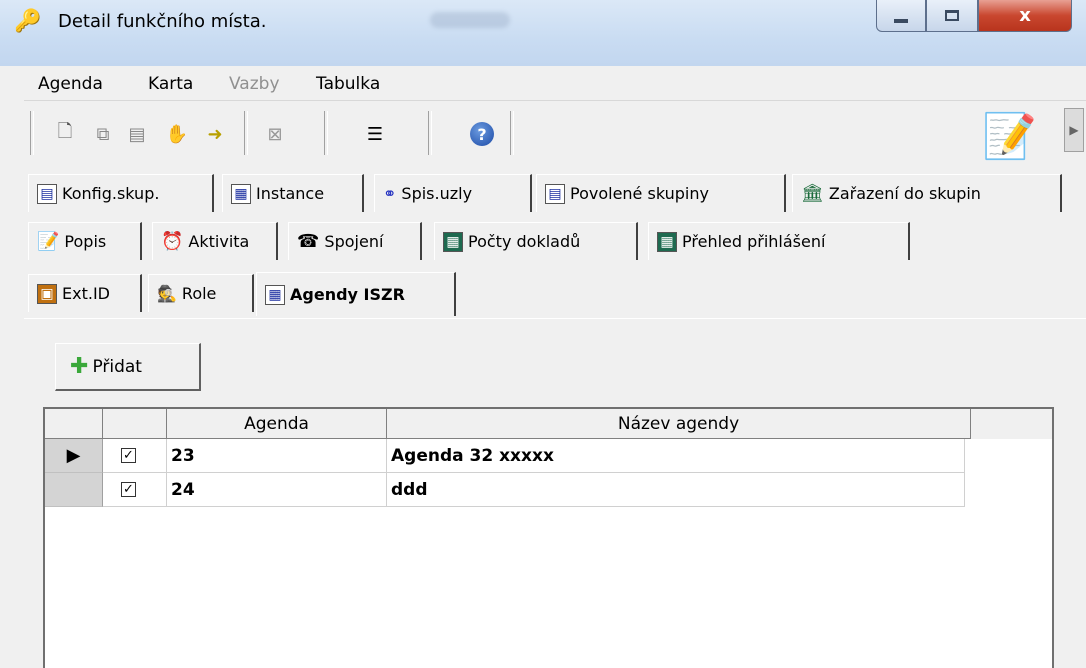 This screenshot has width=1086, height=668. I want to click on tab-spis-uzly: ⚭ Spis.uzly, so click(453, 193).